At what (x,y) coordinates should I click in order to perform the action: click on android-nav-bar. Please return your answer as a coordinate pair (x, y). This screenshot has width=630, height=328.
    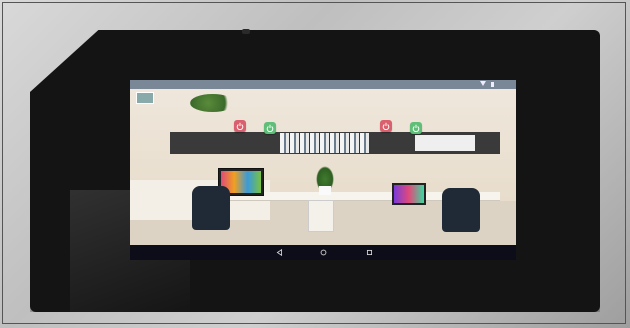
    Looking at the image, I should click on (323, 252).